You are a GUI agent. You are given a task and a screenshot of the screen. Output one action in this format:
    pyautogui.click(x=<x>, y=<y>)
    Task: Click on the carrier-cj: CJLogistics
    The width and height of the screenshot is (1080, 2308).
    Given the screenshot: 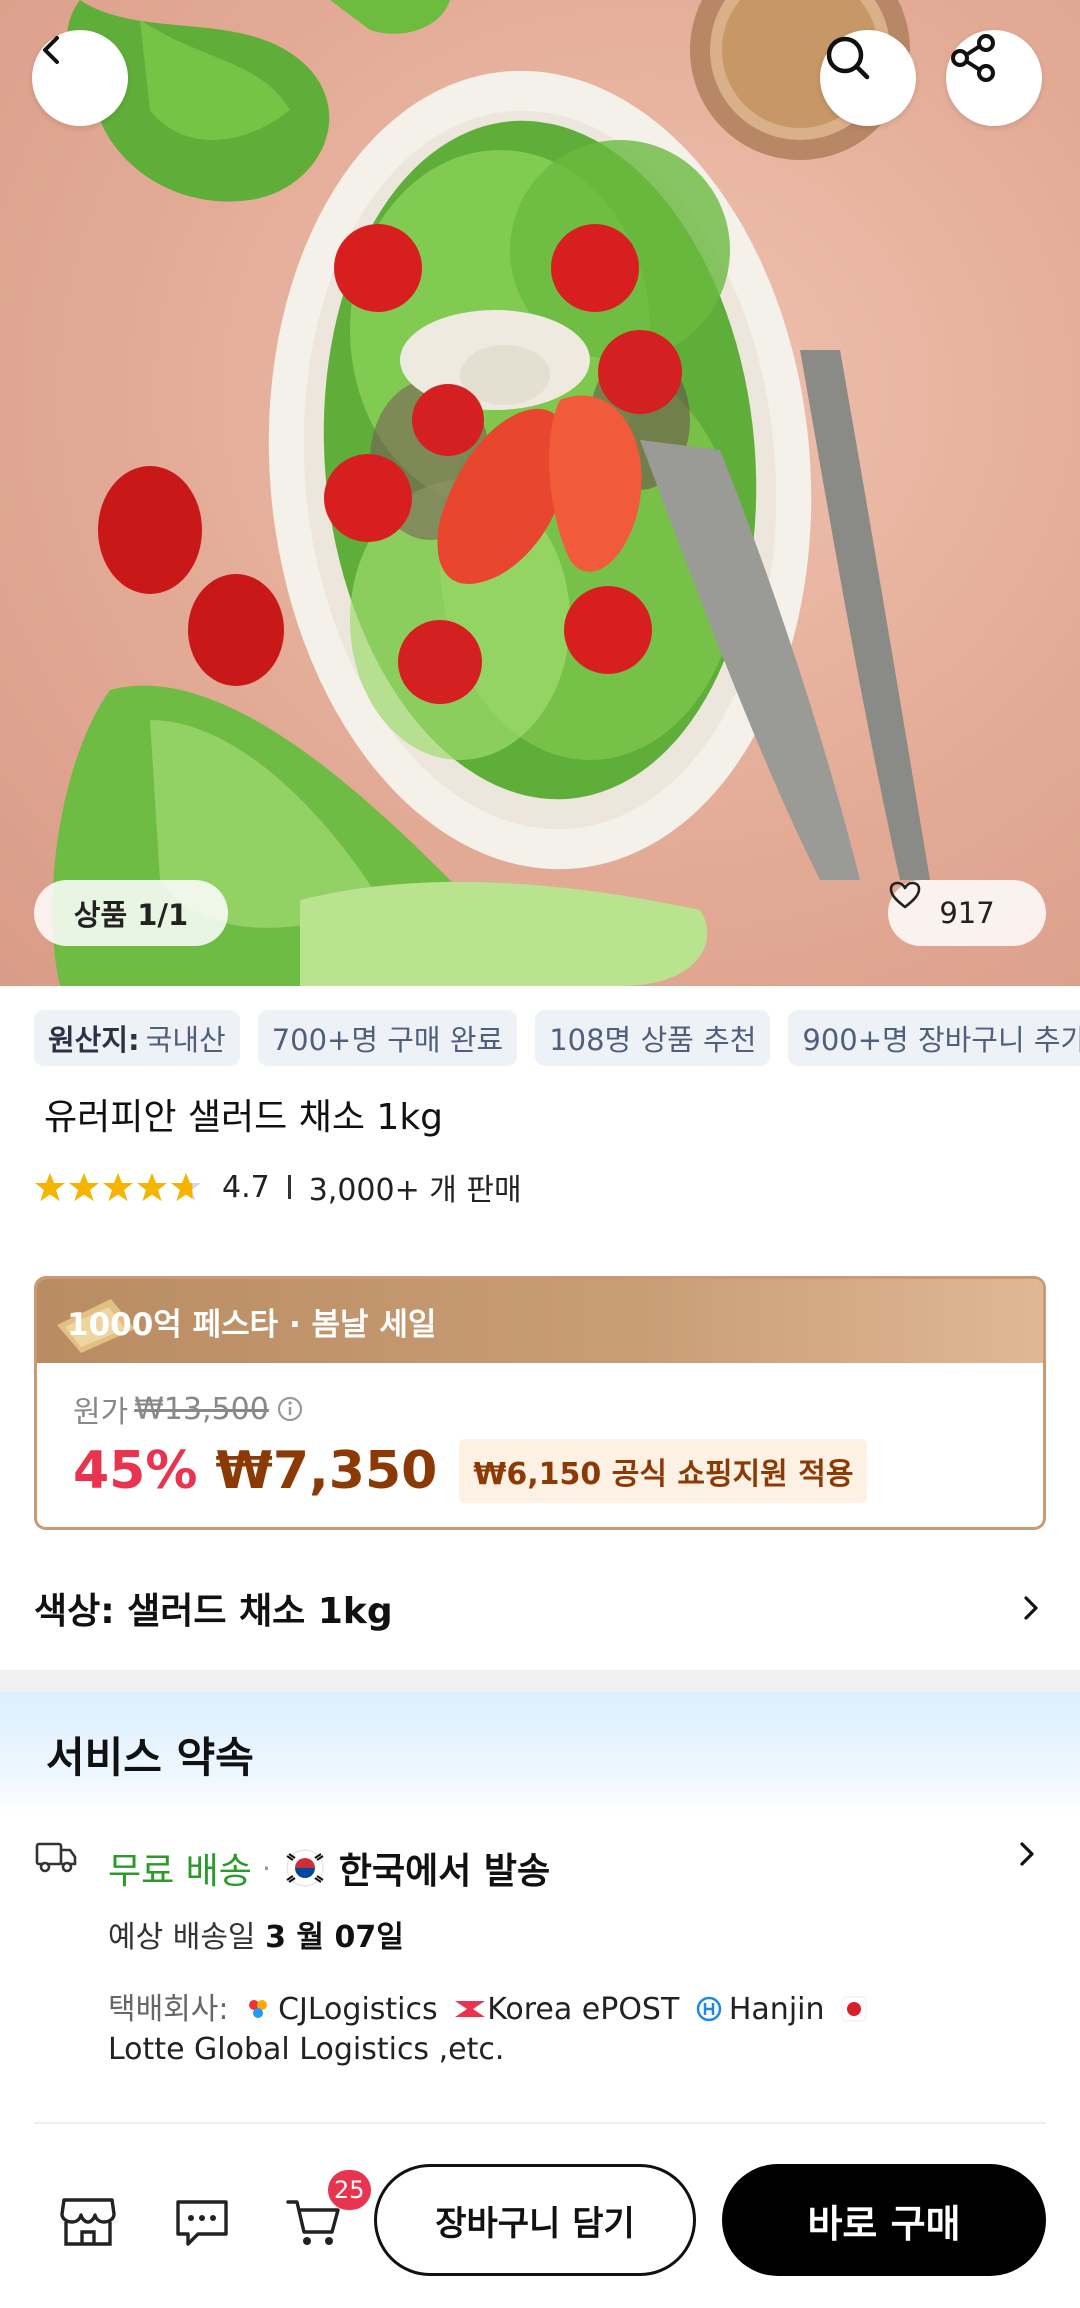 What is the action you would take?
    pyautogui.click(x=358, y=2009)
    